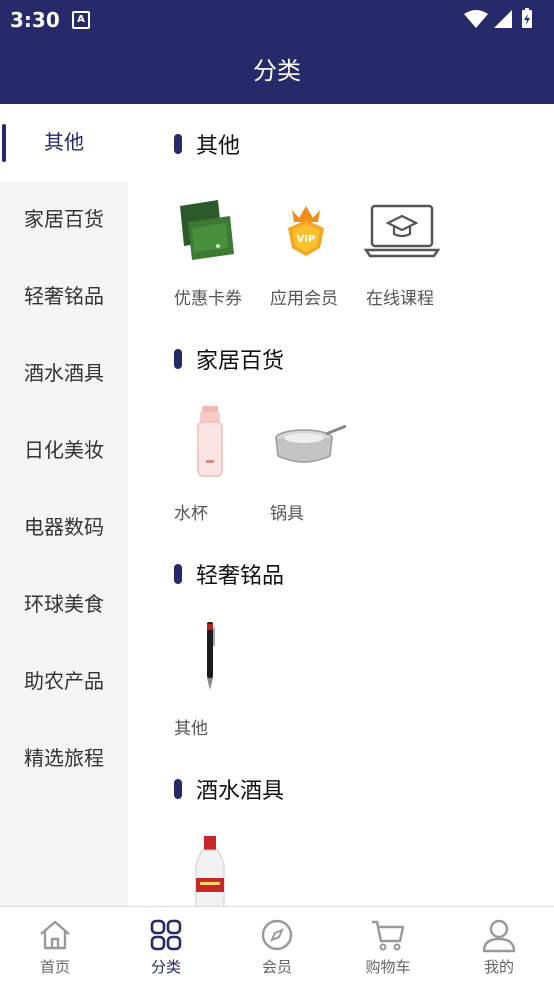 This screenshot has width=554, height=985. I want to click on sidebar-item-label: 电器数码, so click(64, 527).